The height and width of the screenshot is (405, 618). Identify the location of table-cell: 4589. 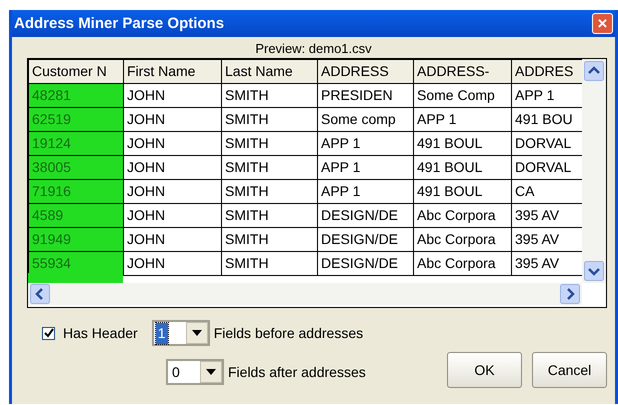
(76, 216).